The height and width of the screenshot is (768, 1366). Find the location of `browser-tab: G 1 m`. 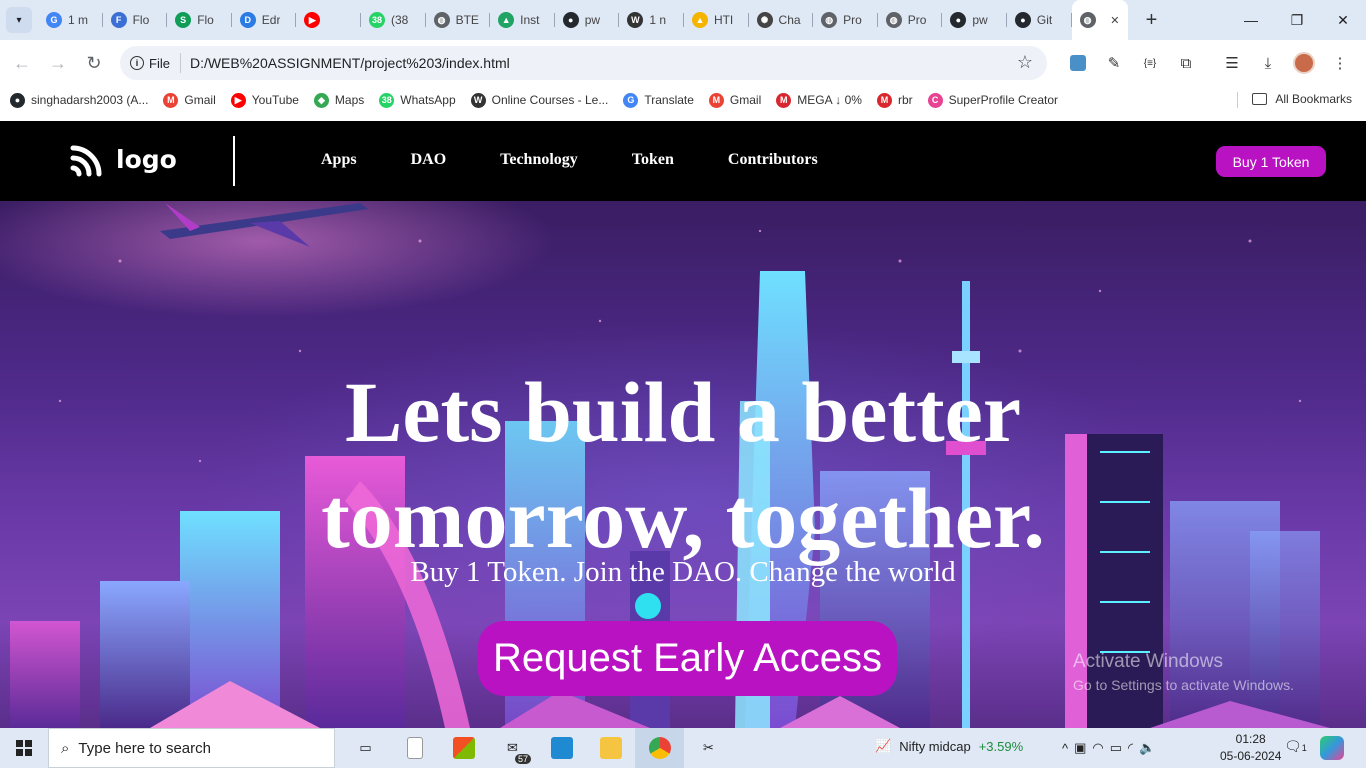

browser-tab: G 1 m is located at coordinates (70, 20).